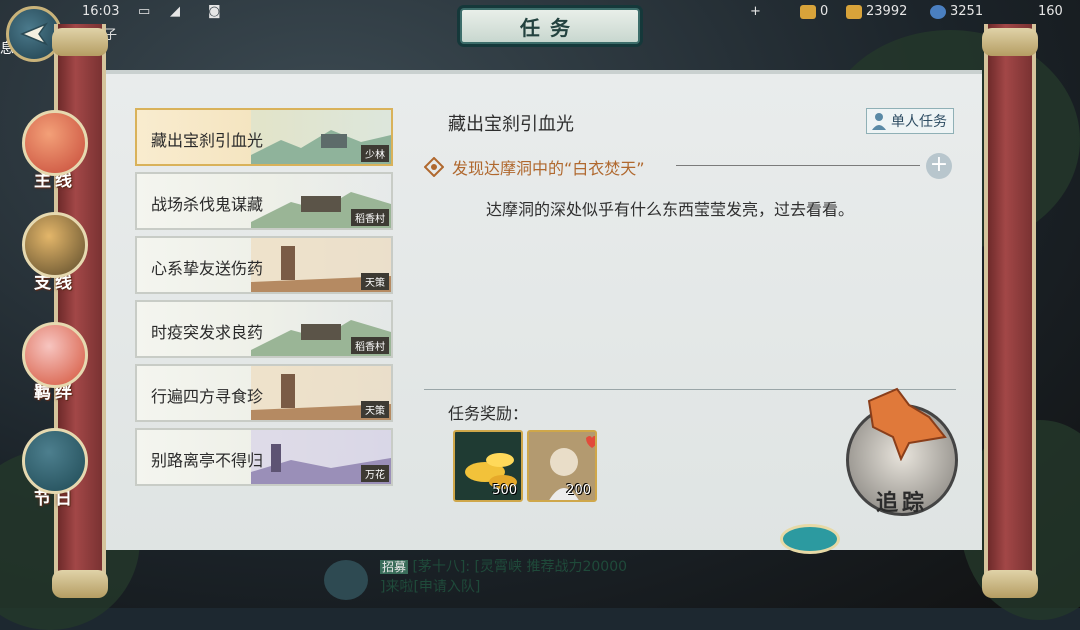  What do you see at coordinates (956, 11) in the screenshot?
I see `currency-3: 3251` at bounding box center [956, 11].